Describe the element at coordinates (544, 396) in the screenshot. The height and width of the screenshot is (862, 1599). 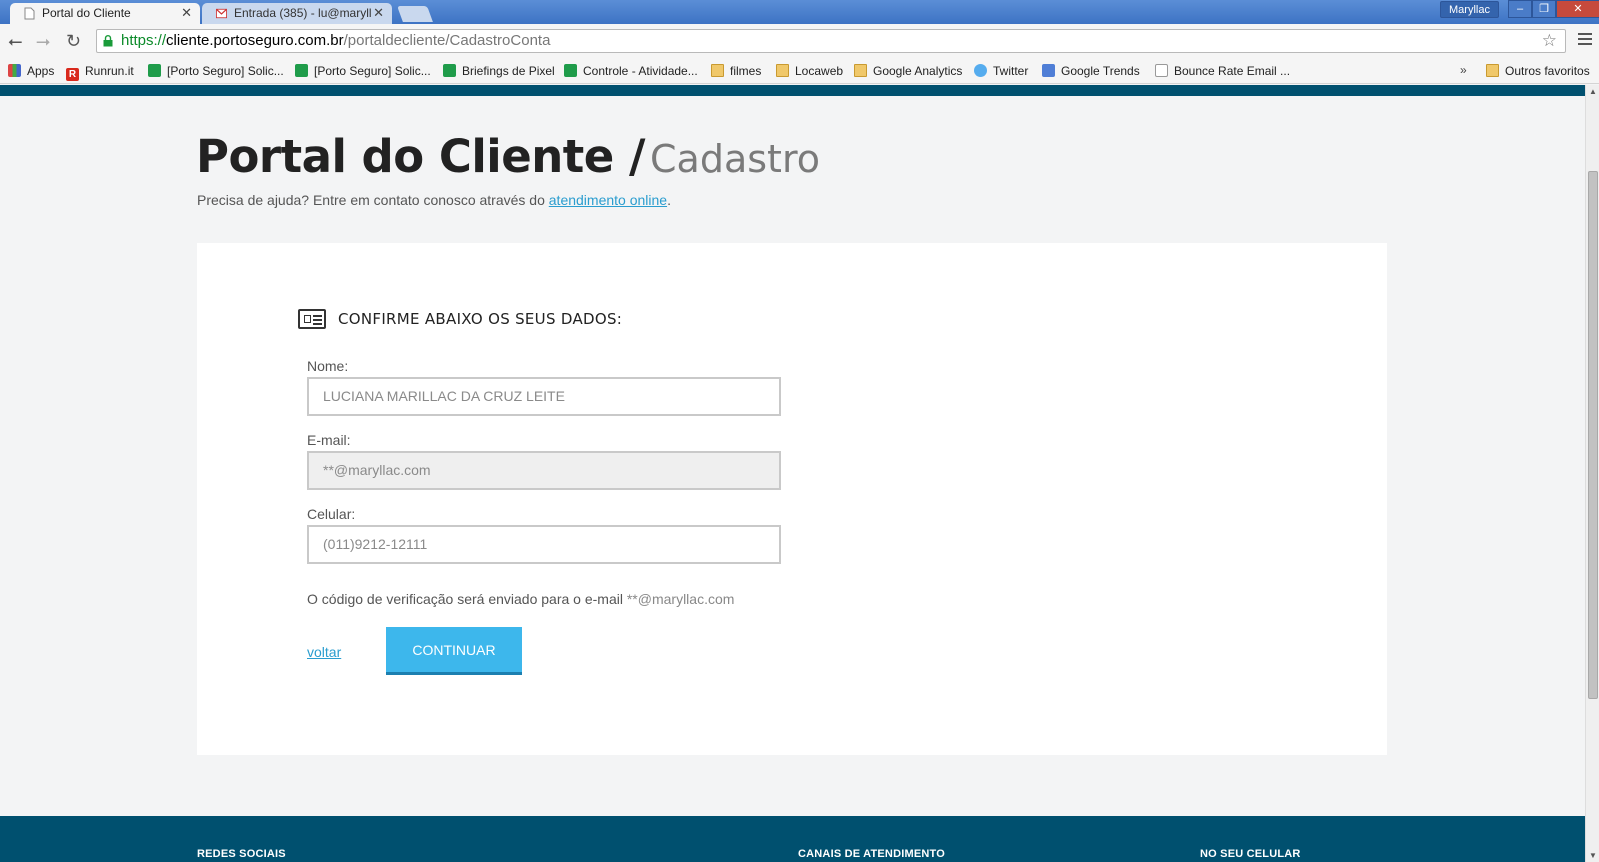
I see `name-field: LUCIANA MARILLAC DA CRUZ LEITE` at that location.